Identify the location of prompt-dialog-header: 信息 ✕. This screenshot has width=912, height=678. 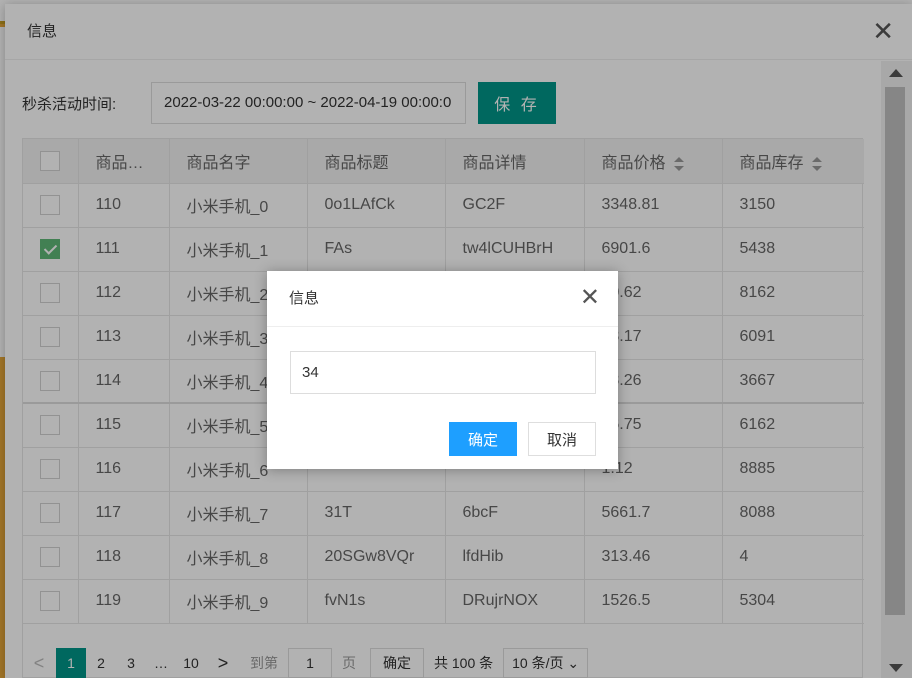
(442, 299).